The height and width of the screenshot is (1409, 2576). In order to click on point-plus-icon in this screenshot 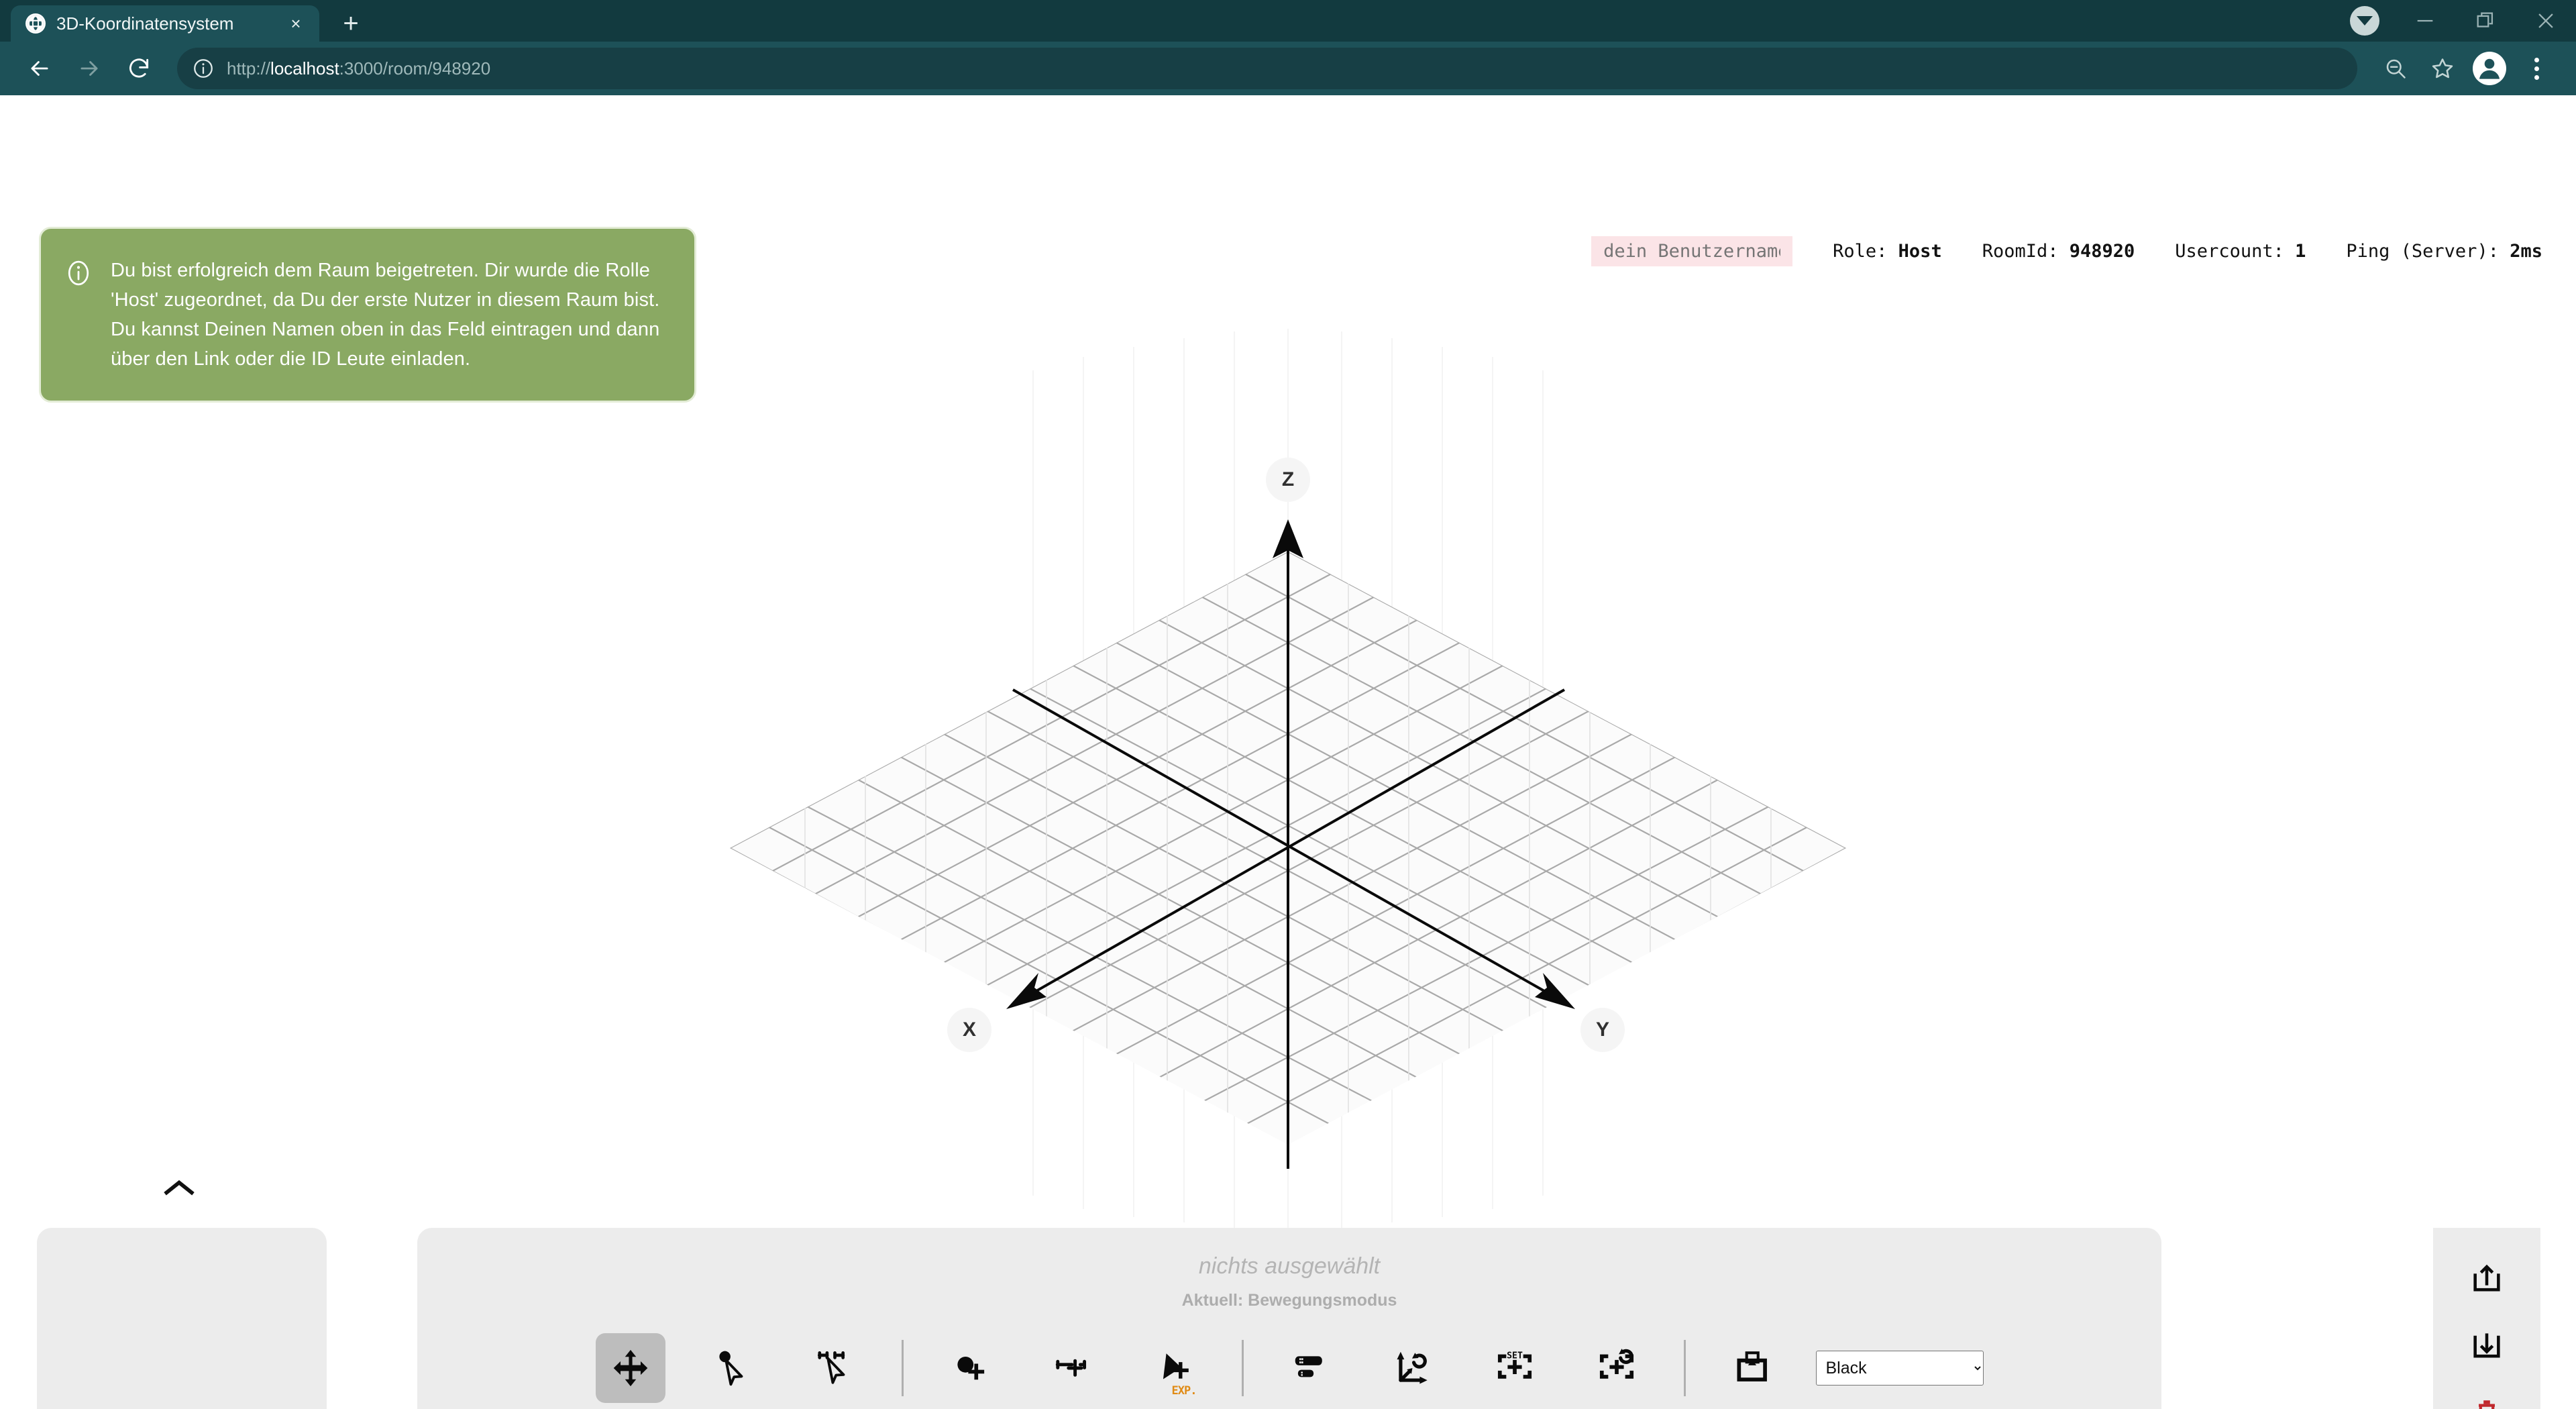, I will do `click(970, 1368)`.